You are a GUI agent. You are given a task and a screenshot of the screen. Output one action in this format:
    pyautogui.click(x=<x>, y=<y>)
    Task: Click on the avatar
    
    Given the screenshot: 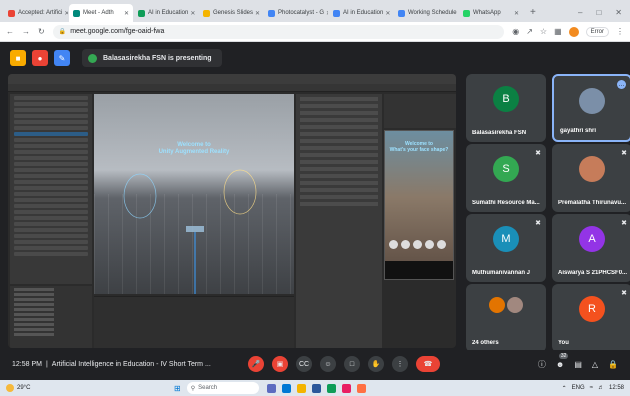 What is the action you would take?
    pyautogui.click(x=592, y=101)
    